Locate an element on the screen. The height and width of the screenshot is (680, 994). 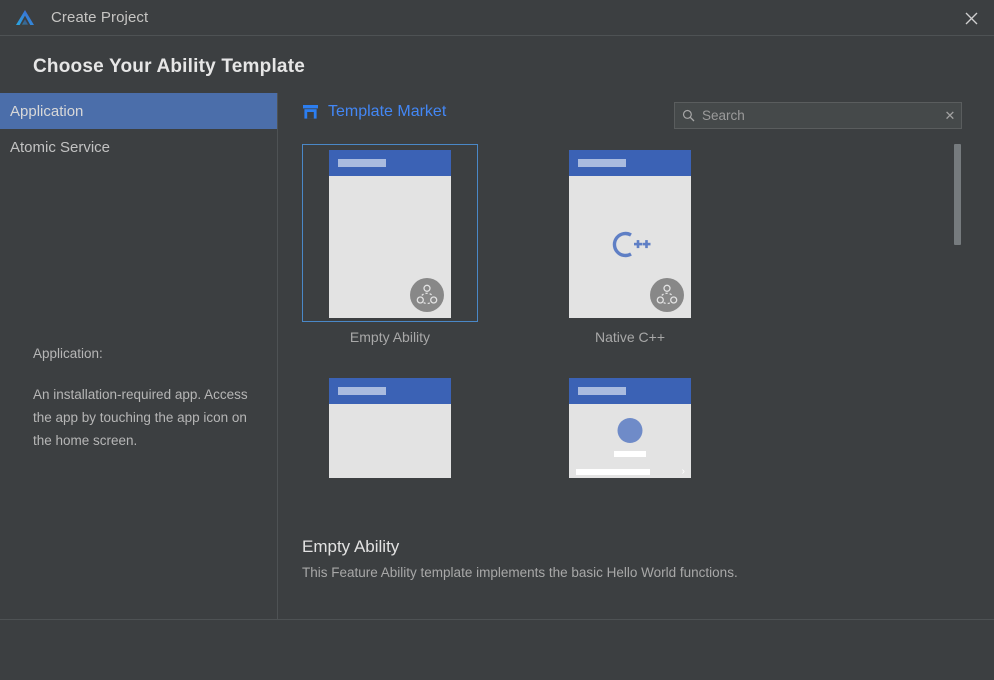
avatar is located at coordinates (630, 430).